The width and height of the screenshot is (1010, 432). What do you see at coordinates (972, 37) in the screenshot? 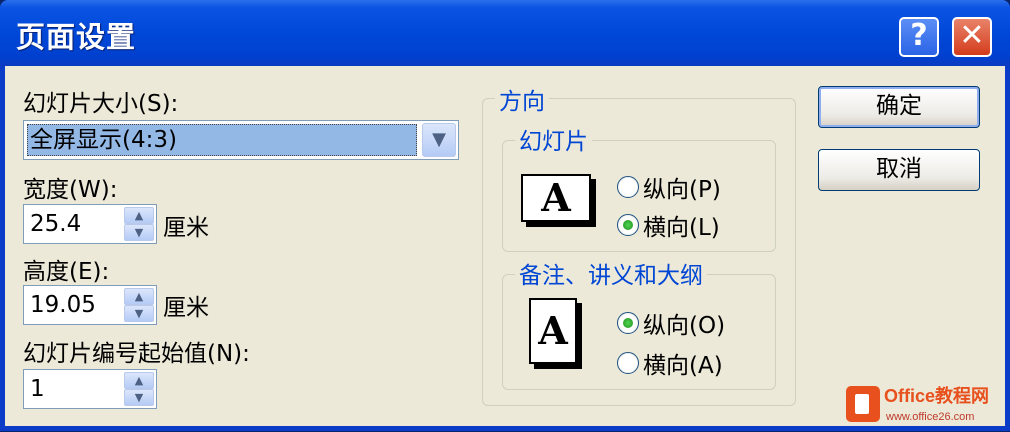
I see `close-button: ✕` at bounding box center [972, 37].